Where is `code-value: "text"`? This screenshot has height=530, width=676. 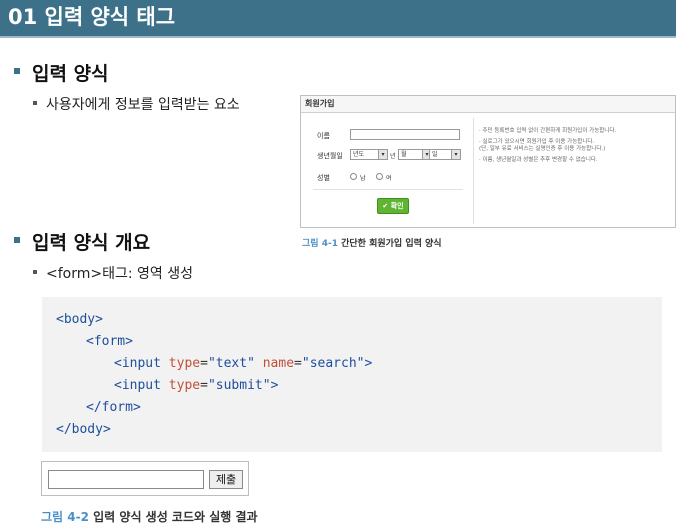 code-value: "text" is located at coordinates (231, 363).